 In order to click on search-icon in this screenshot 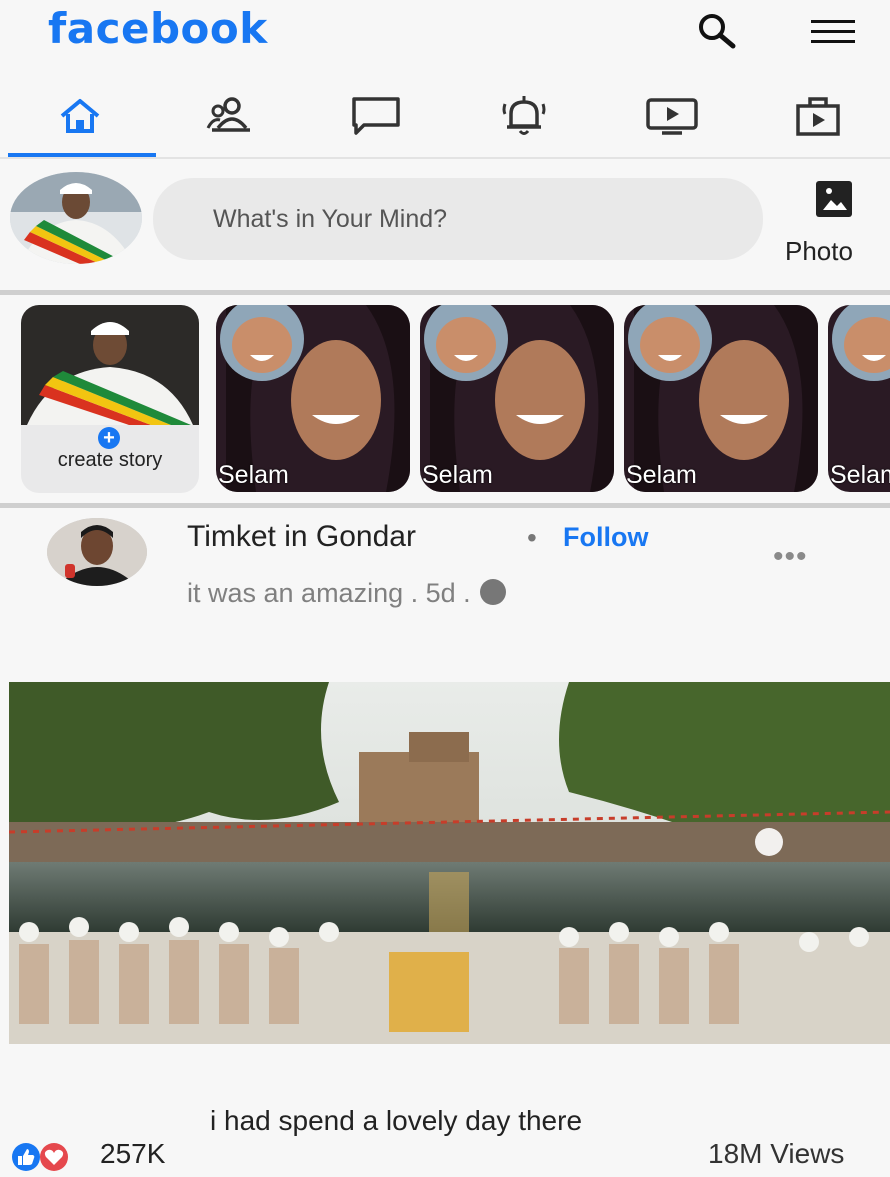, I will do `click(717, 32)`.